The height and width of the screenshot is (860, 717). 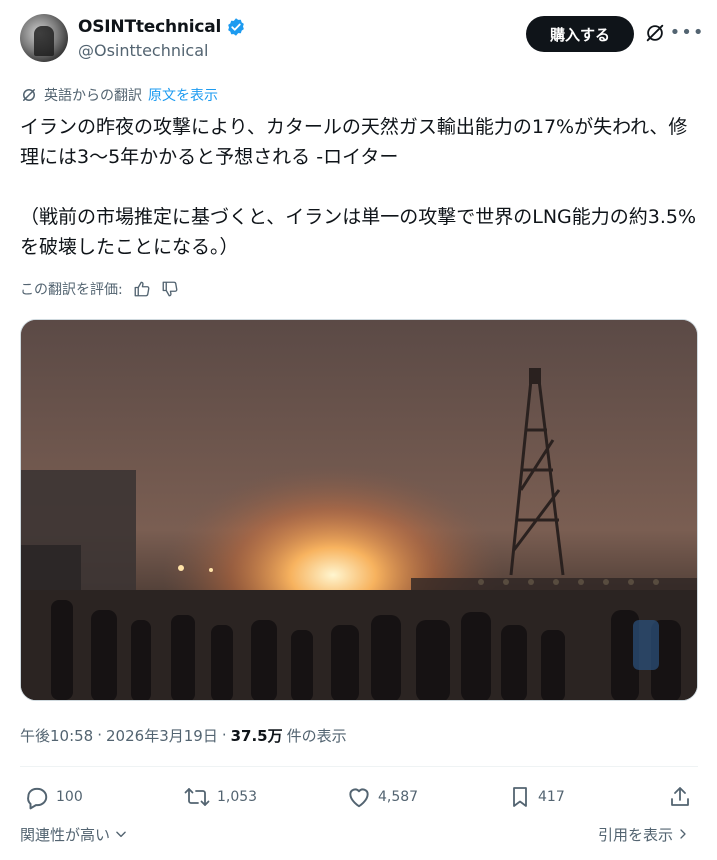 I want to click on relevance-sort-dropdown: 関連性が高い, so click(x=74, y=834).